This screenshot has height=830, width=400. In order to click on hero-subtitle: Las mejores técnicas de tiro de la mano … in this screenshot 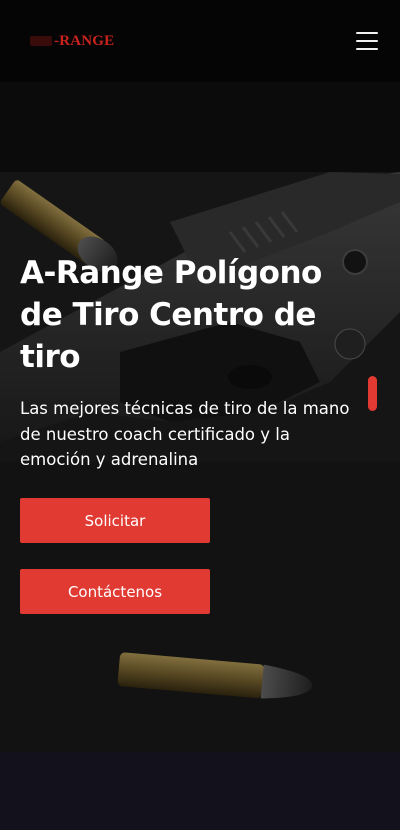, I will do `click(185, 434)`.